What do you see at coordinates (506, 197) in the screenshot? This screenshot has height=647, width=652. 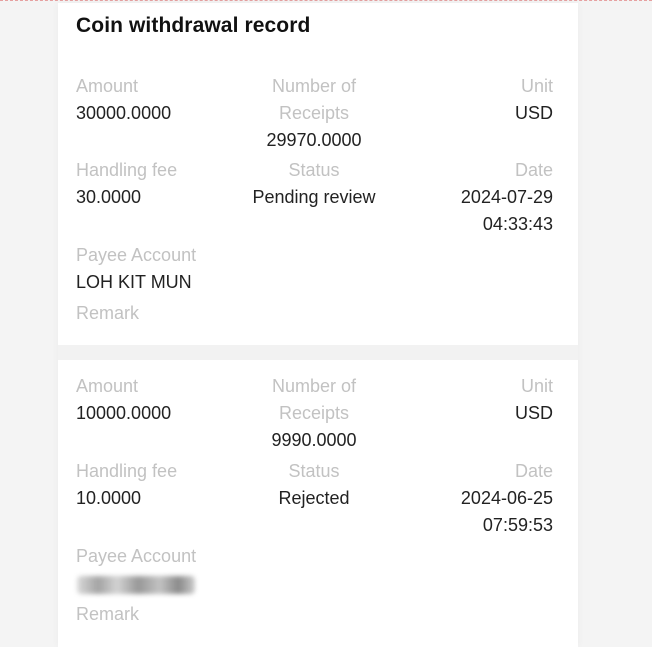 I see `date-value: 2024-07-29` at bounding box center [506, 197].